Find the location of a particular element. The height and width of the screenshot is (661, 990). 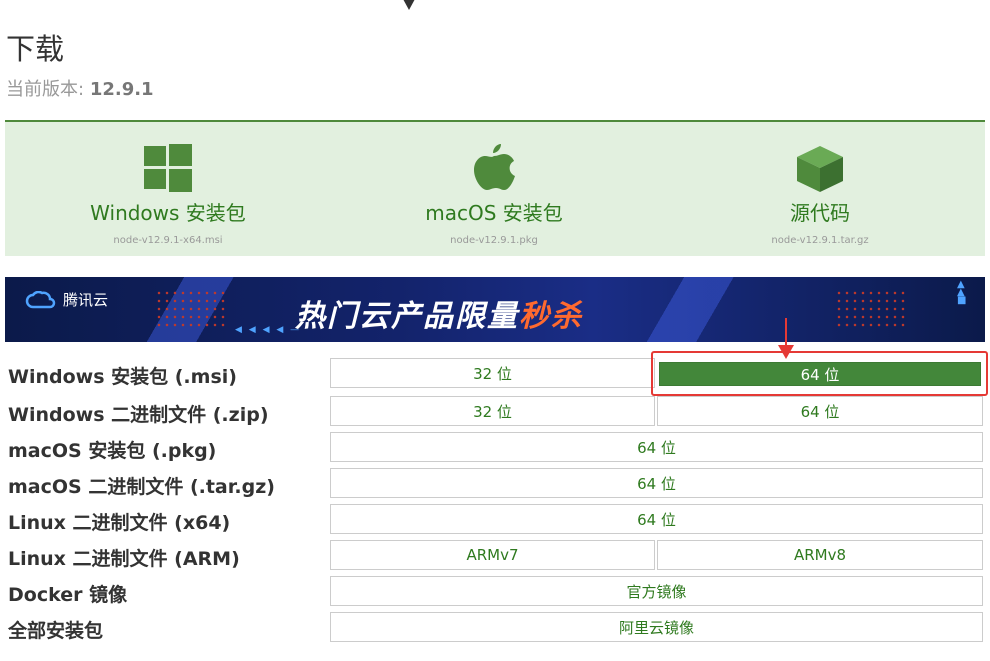

download-macos-file: node-v12.9.1.pkg is located at coordinates (494, 240).